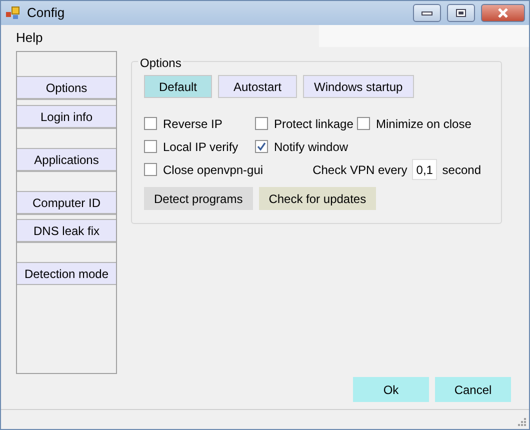  What do you see at coordinates (46, 13) in the screenshot?
I see `window-title: Config` at bounding box center [46, 13].